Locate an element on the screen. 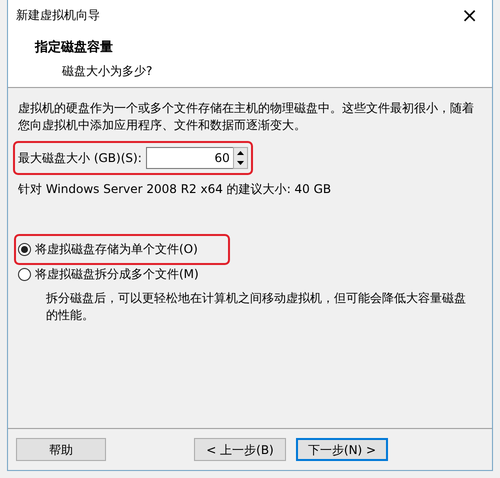  option-note: 拆分磁盘后，可以更轻松地在计算机之间移动虚拟机，但可能会降低大容量磁盘的性能。 is located at coordinates (256, 307).